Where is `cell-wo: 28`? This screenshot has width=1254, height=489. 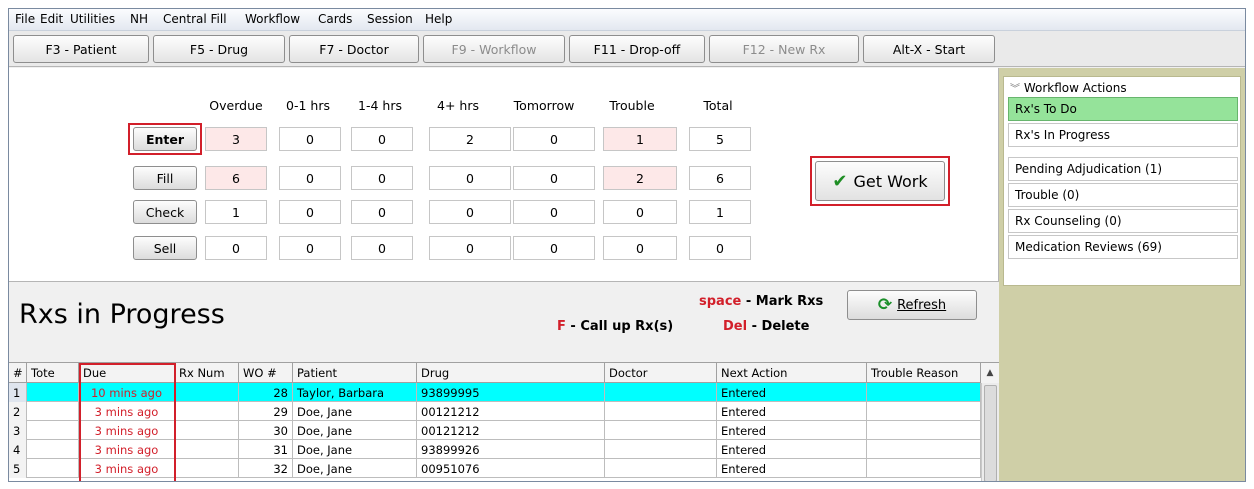
cell-wo: 28 is located at coordinates (266, 392).